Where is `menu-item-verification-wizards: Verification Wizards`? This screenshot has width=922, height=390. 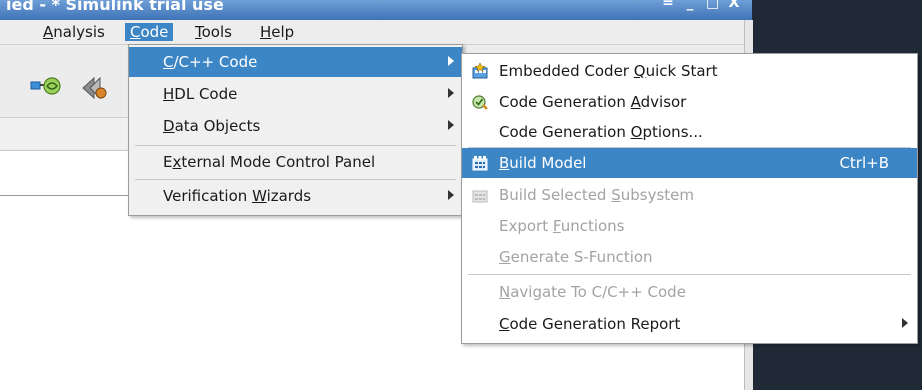
menu-item-verification-wizards: Verification Wizards is located at coordinates (295, 196).